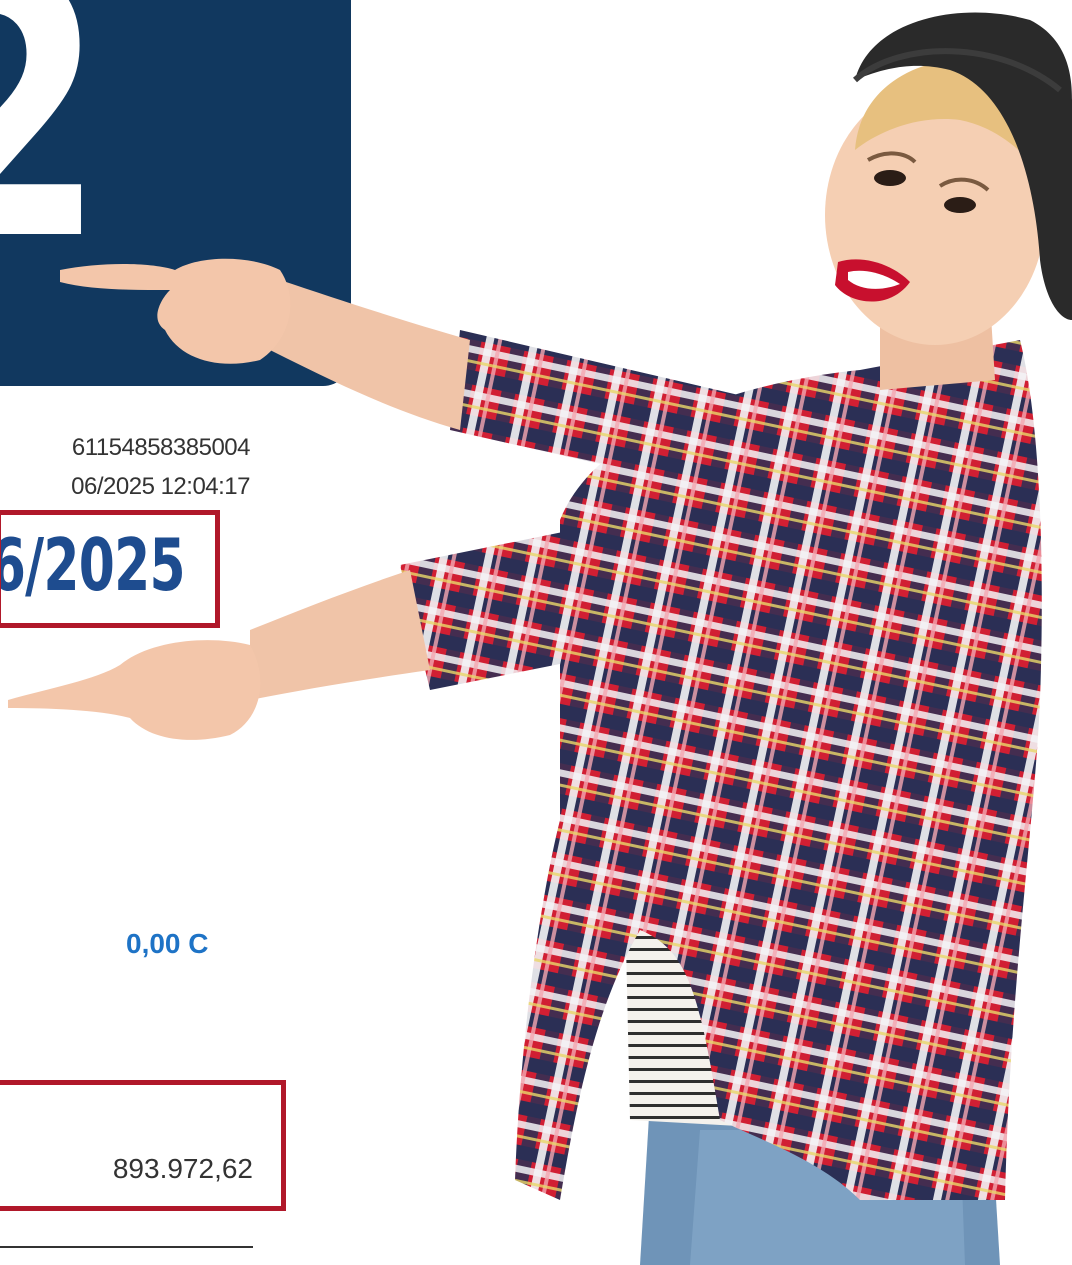 The width and height of the screenshot is (1072, 1265). I want to click on highlighted-total-box: 893.972,62, so click(143, 1145).